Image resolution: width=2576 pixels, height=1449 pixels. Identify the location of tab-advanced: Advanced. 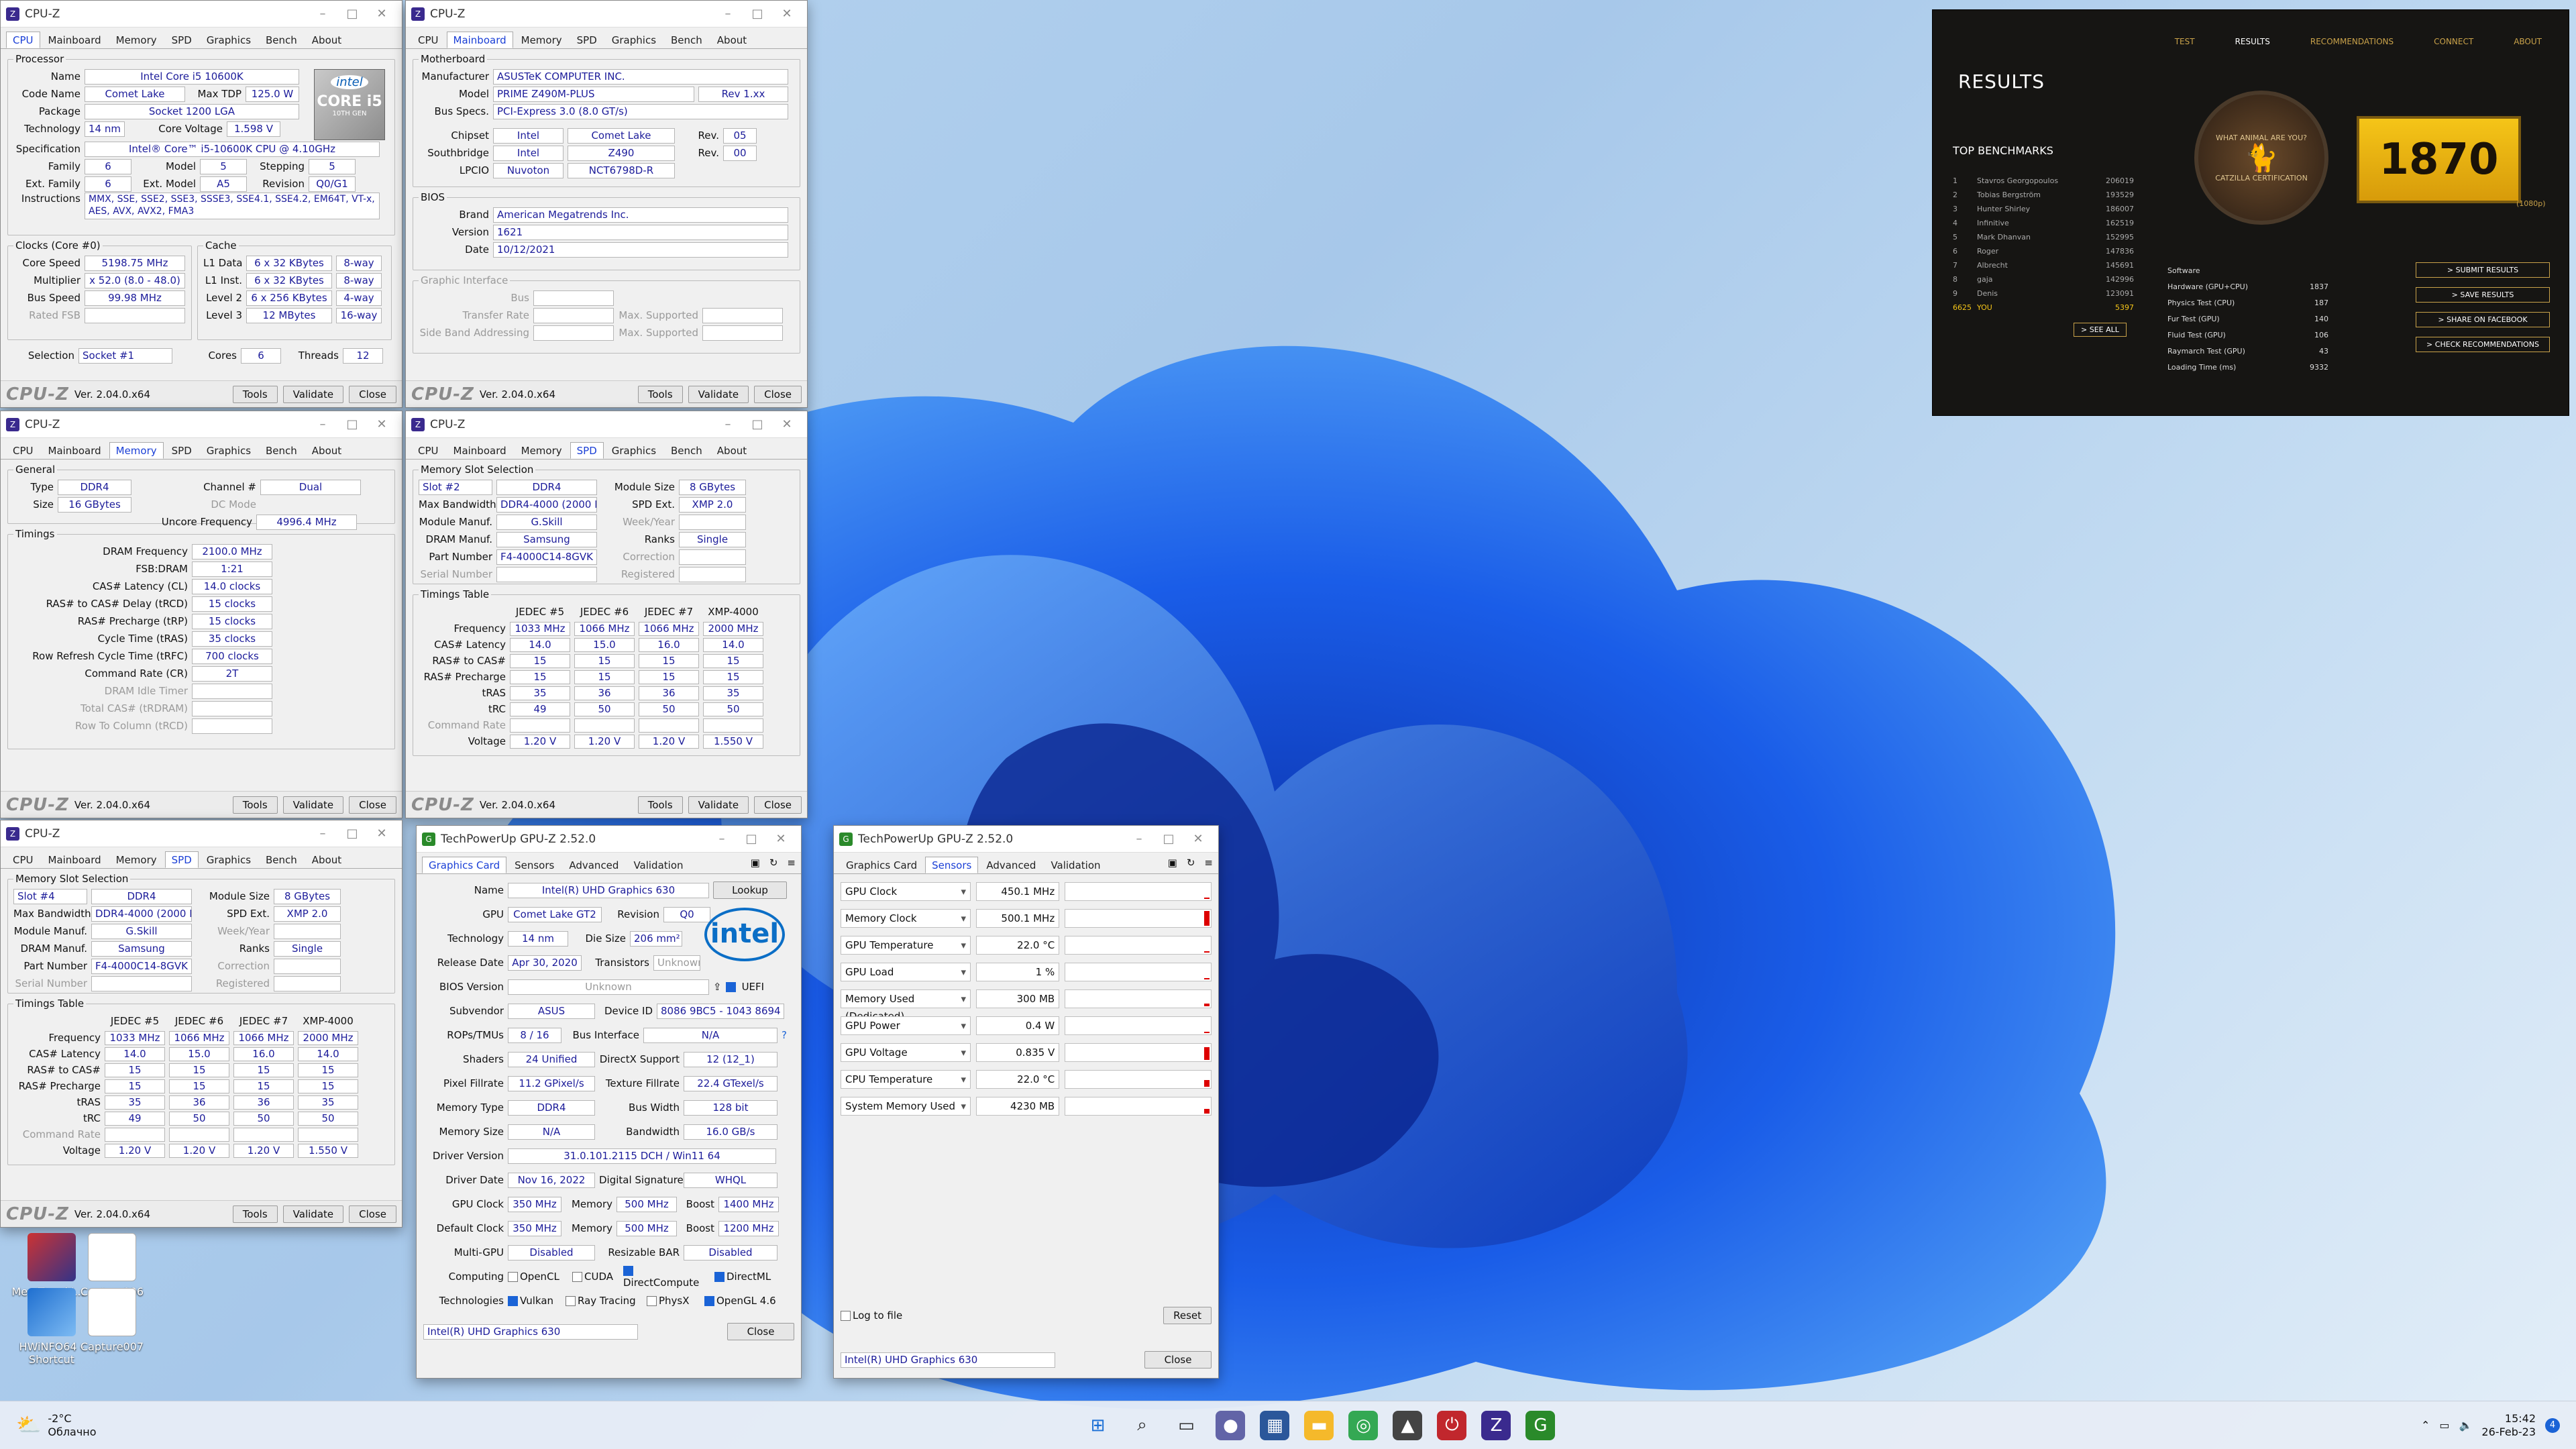
(1010, 865).